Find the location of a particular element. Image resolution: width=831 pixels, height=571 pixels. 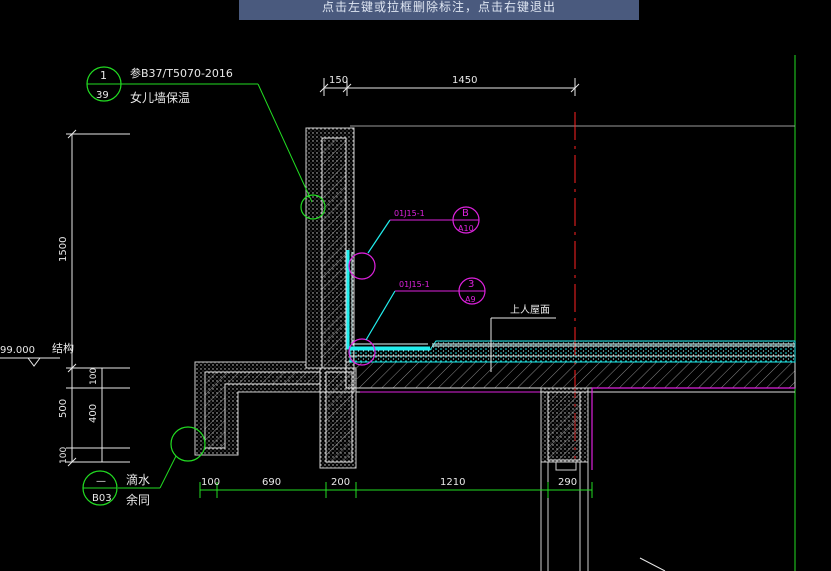

eave-concrete is located at coordinates (262, 410).